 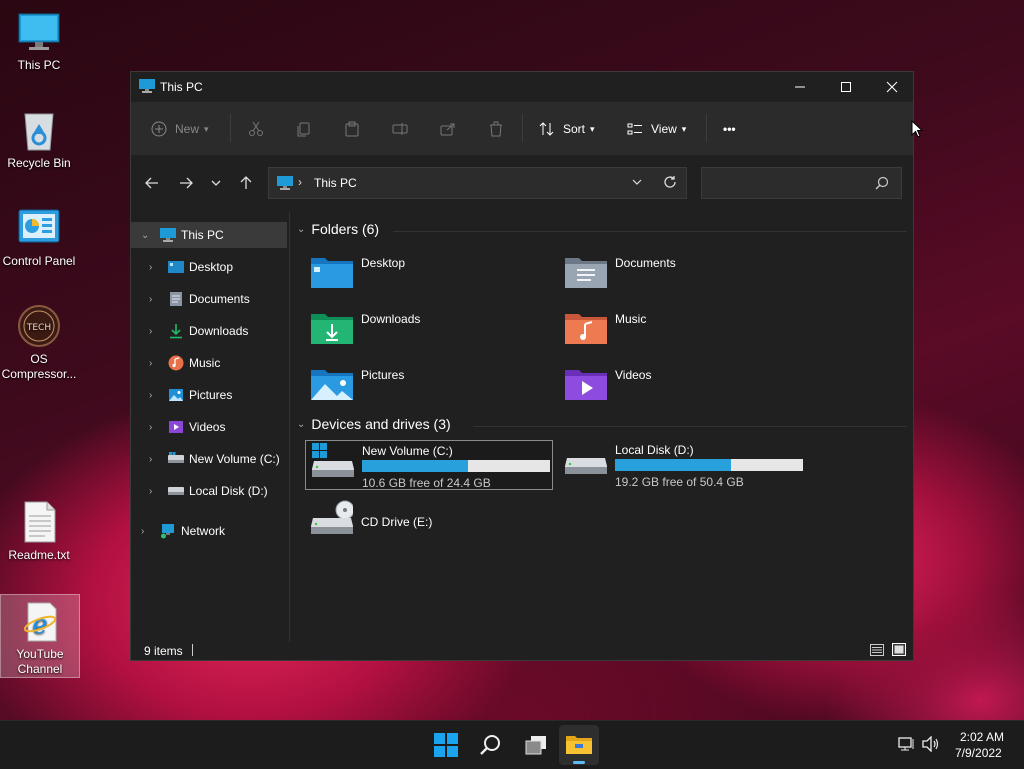 What do you see at coordinates (332, 271) in the screenshot?
I see `desktop-folder-icon` at bounding box center [332, 271].